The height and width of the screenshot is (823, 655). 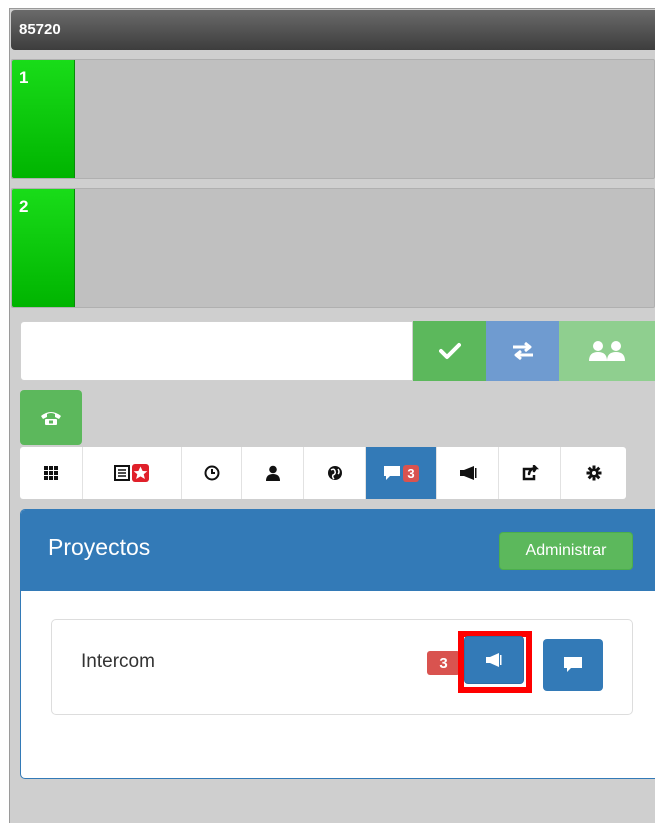 I want to click on tab-settings, so click(x=593, y=473).